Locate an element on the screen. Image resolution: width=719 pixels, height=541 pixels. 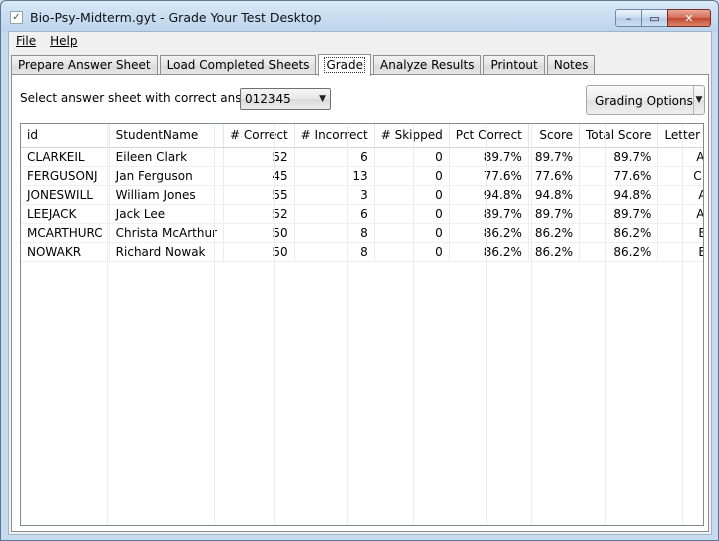
column-header-id: id is located at coordinates (65, 136).